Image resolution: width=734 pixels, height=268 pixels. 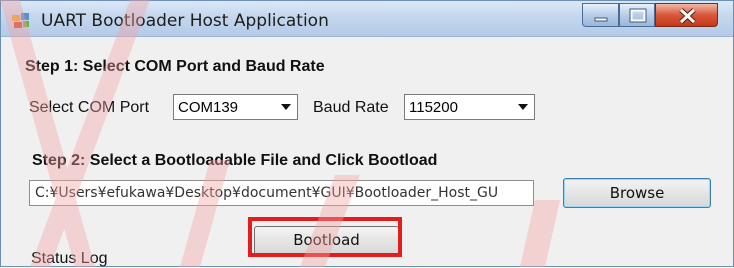 I want to click on close-button, so click(x=686, y=15).